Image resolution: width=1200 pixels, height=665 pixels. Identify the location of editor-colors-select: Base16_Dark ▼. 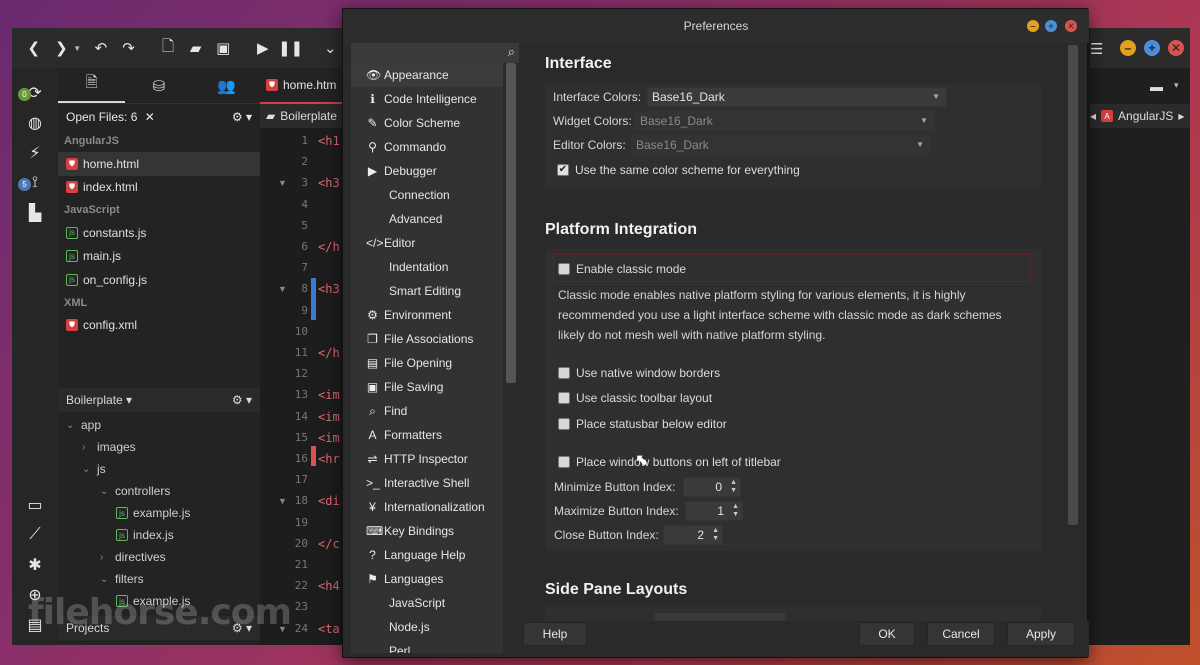
(781, 145).